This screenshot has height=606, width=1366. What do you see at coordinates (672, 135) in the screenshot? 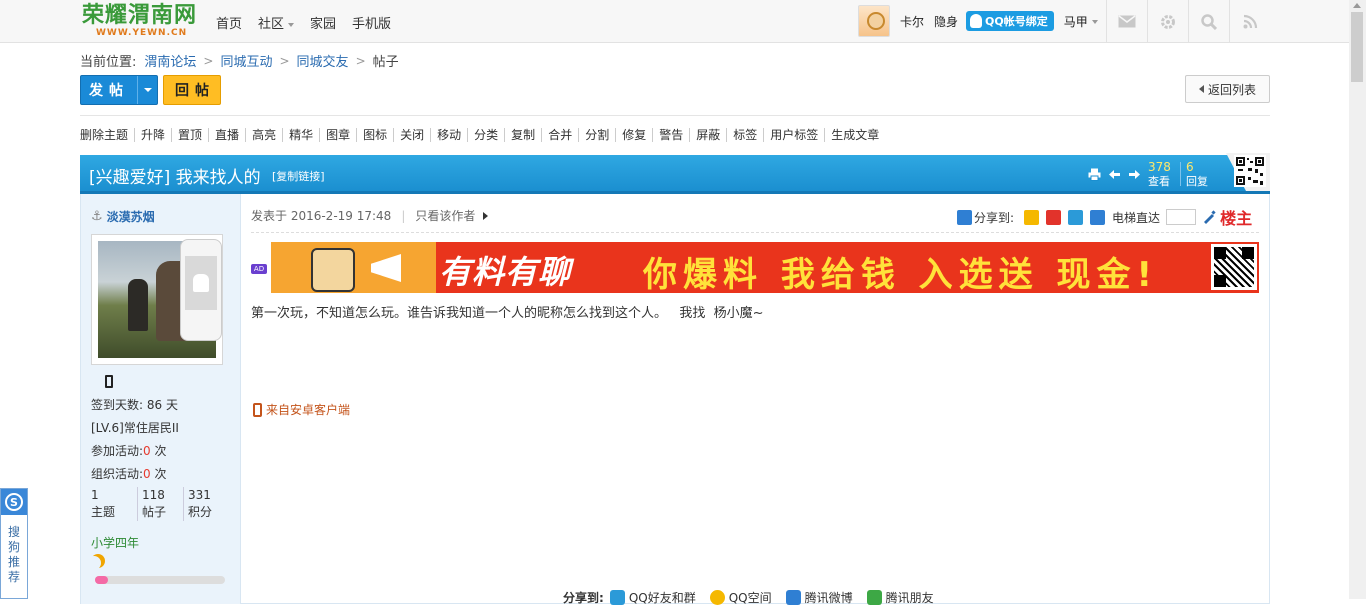
I see `mod-warn: 警告` at bounding box center [672, 135].